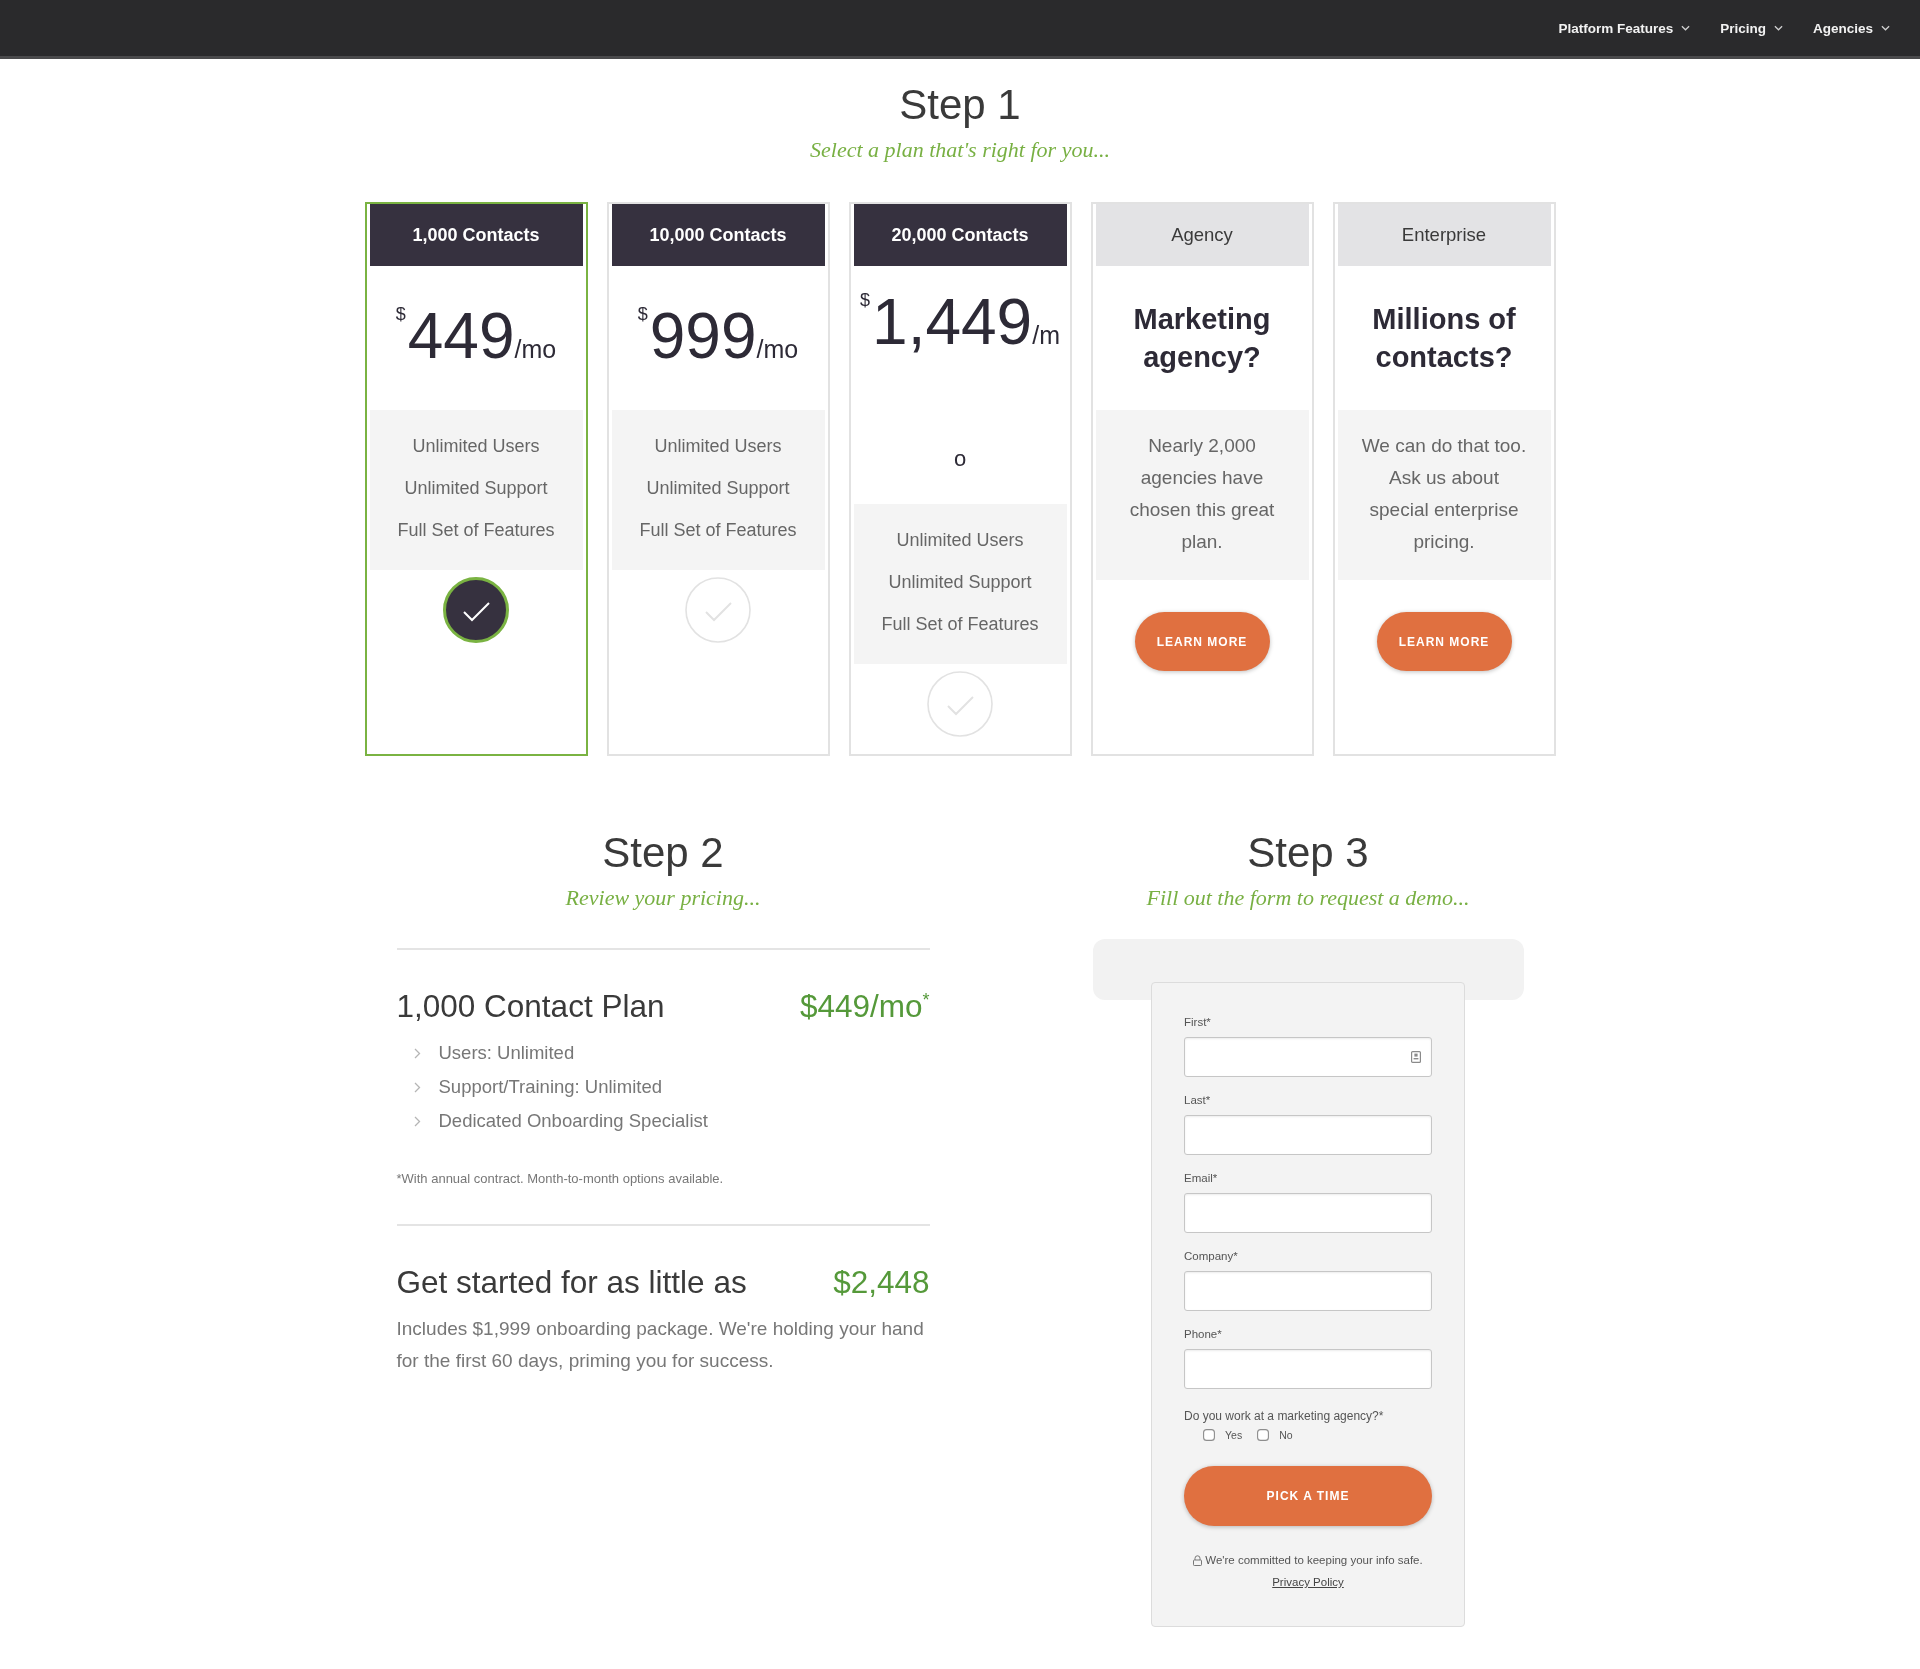 The image size is (1920, 1669). I want to click on plan-card: Enterprise Millions of contacts? We can do that too. Ask us about special enterprise pricing. LEARN MORE, so click(1444, 479).